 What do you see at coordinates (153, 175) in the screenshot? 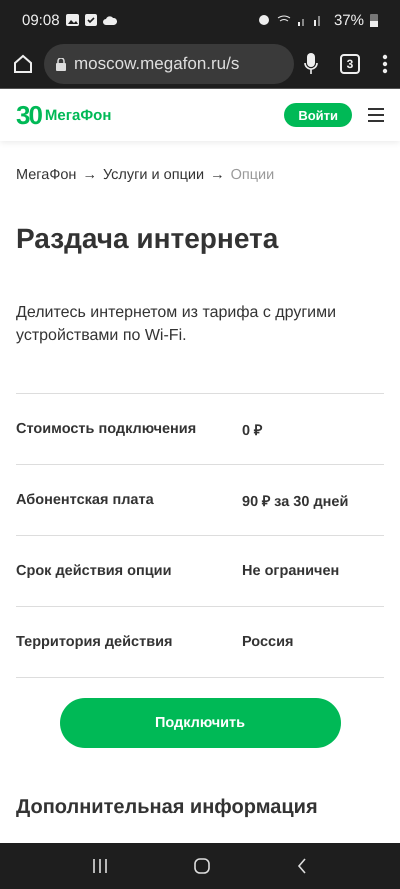
I see `breadcrumb-link: Услуги и опции` at bounding box center [153, 175].